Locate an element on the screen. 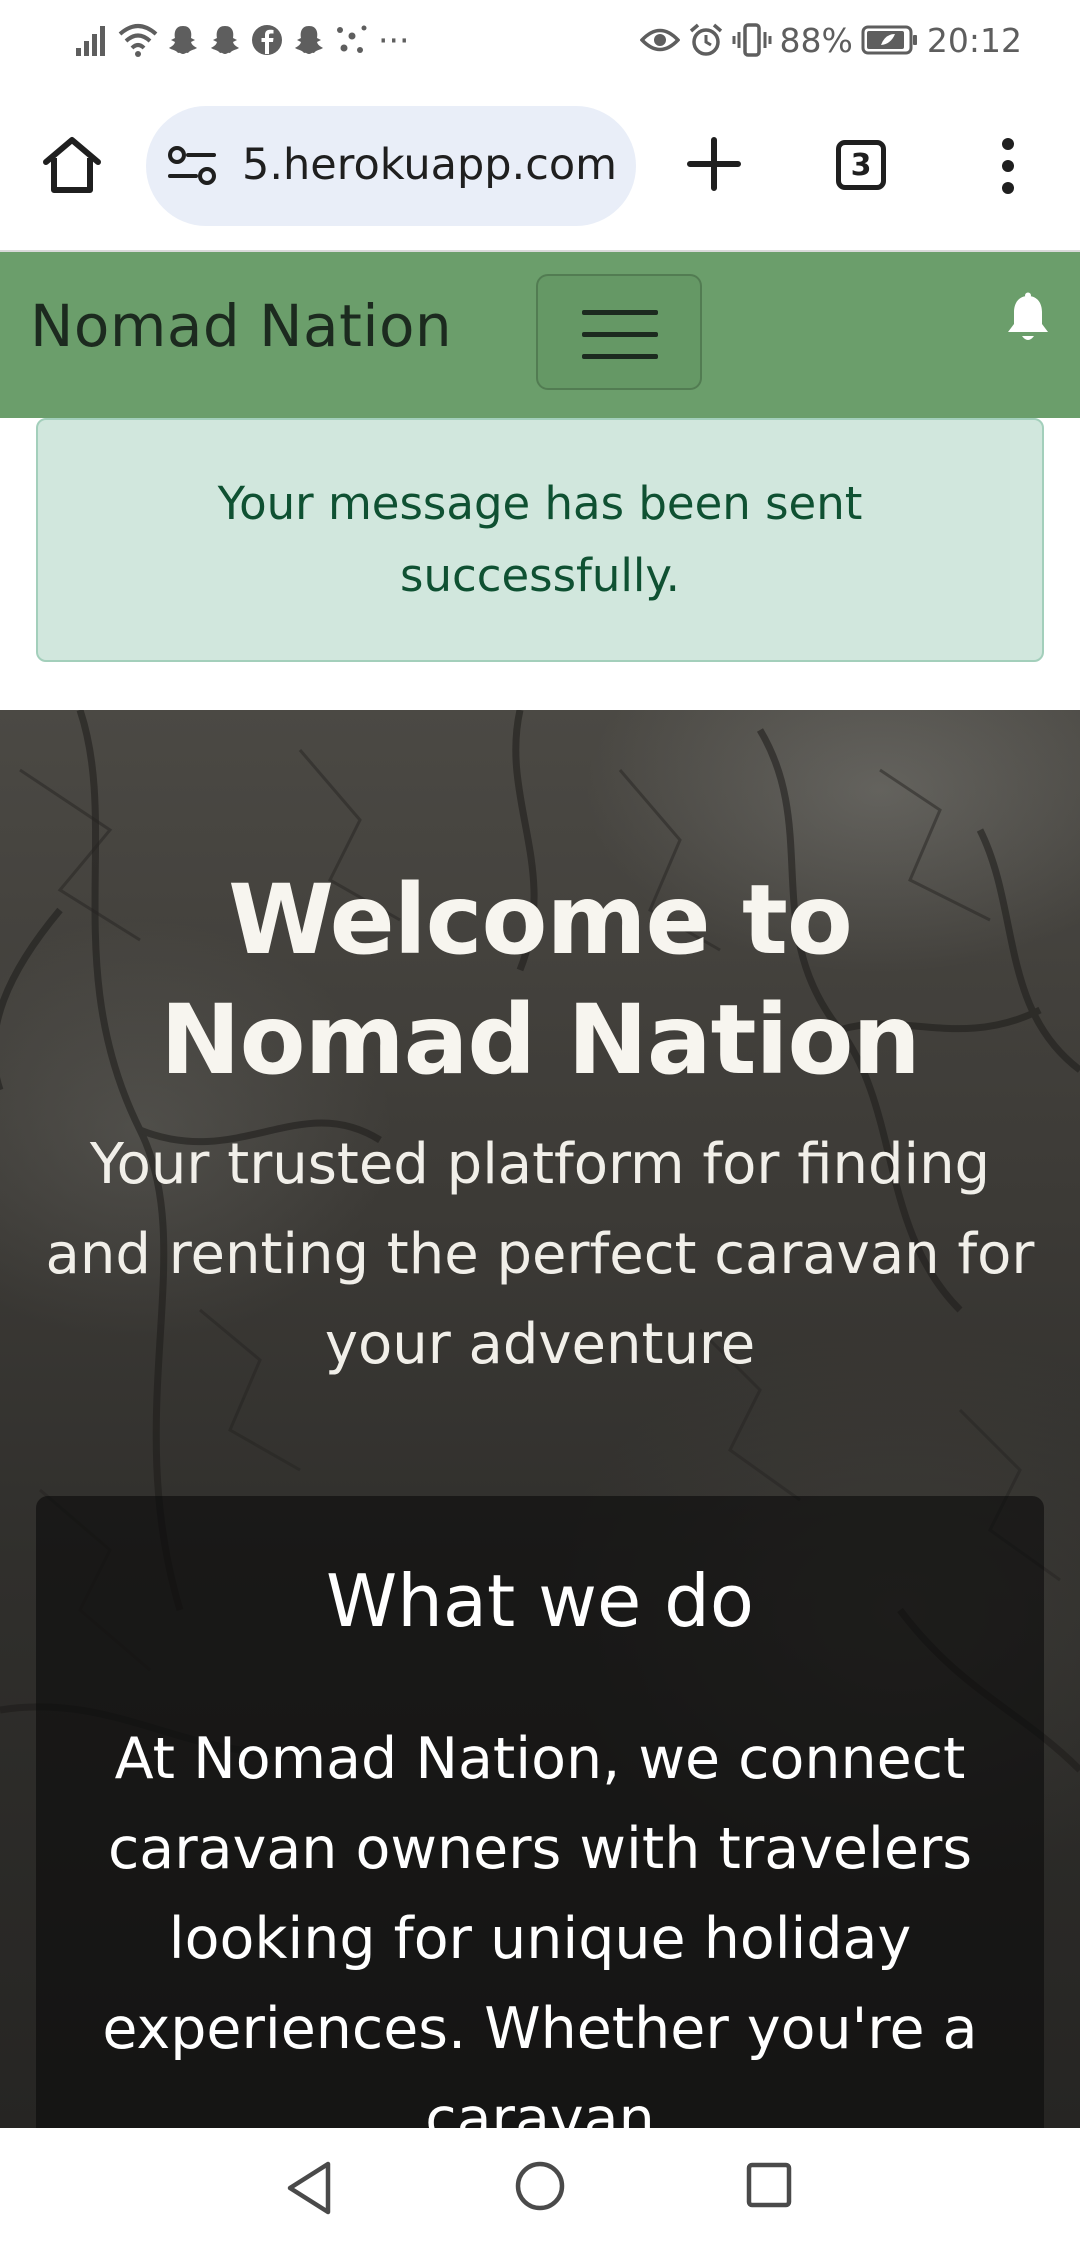 The image size is (1080, 2244). home-icon is located at coordinates (72, 165).